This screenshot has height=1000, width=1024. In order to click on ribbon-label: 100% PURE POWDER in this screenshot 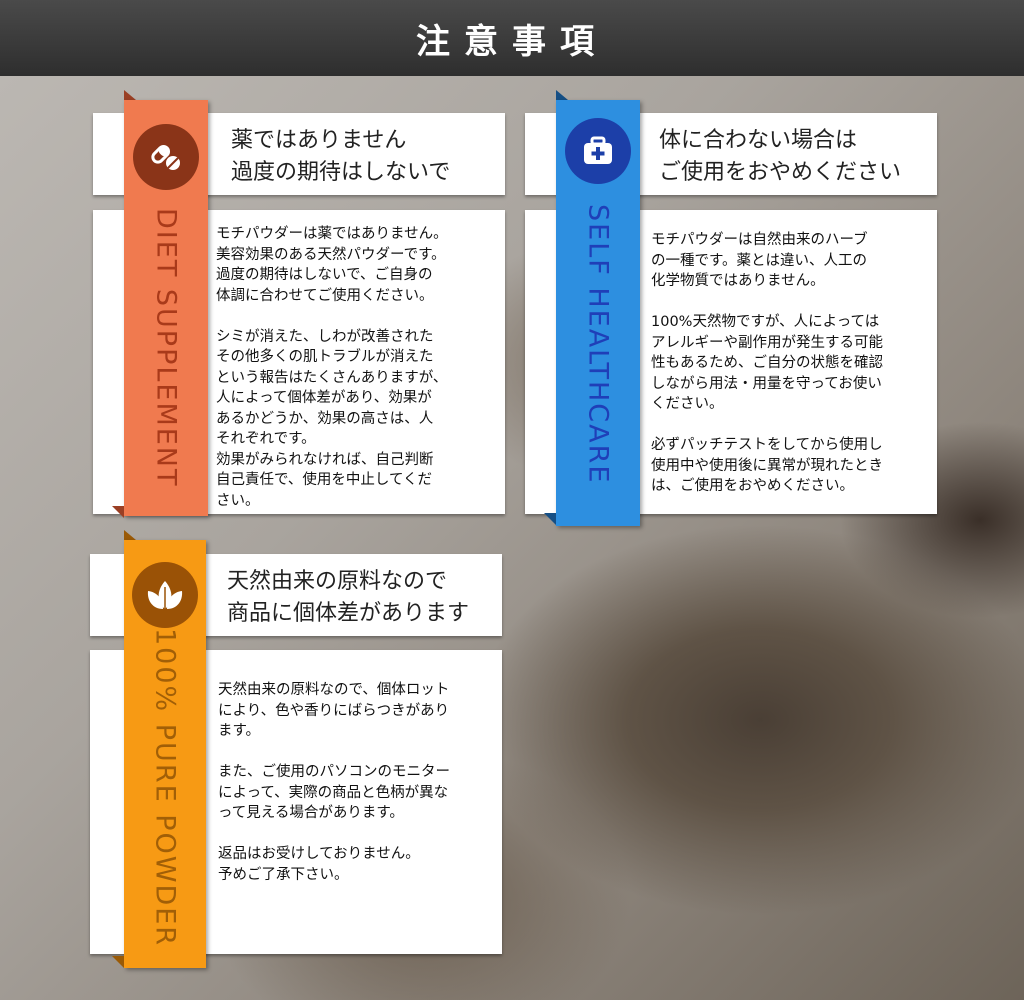, I will do `click(165, 788)`.